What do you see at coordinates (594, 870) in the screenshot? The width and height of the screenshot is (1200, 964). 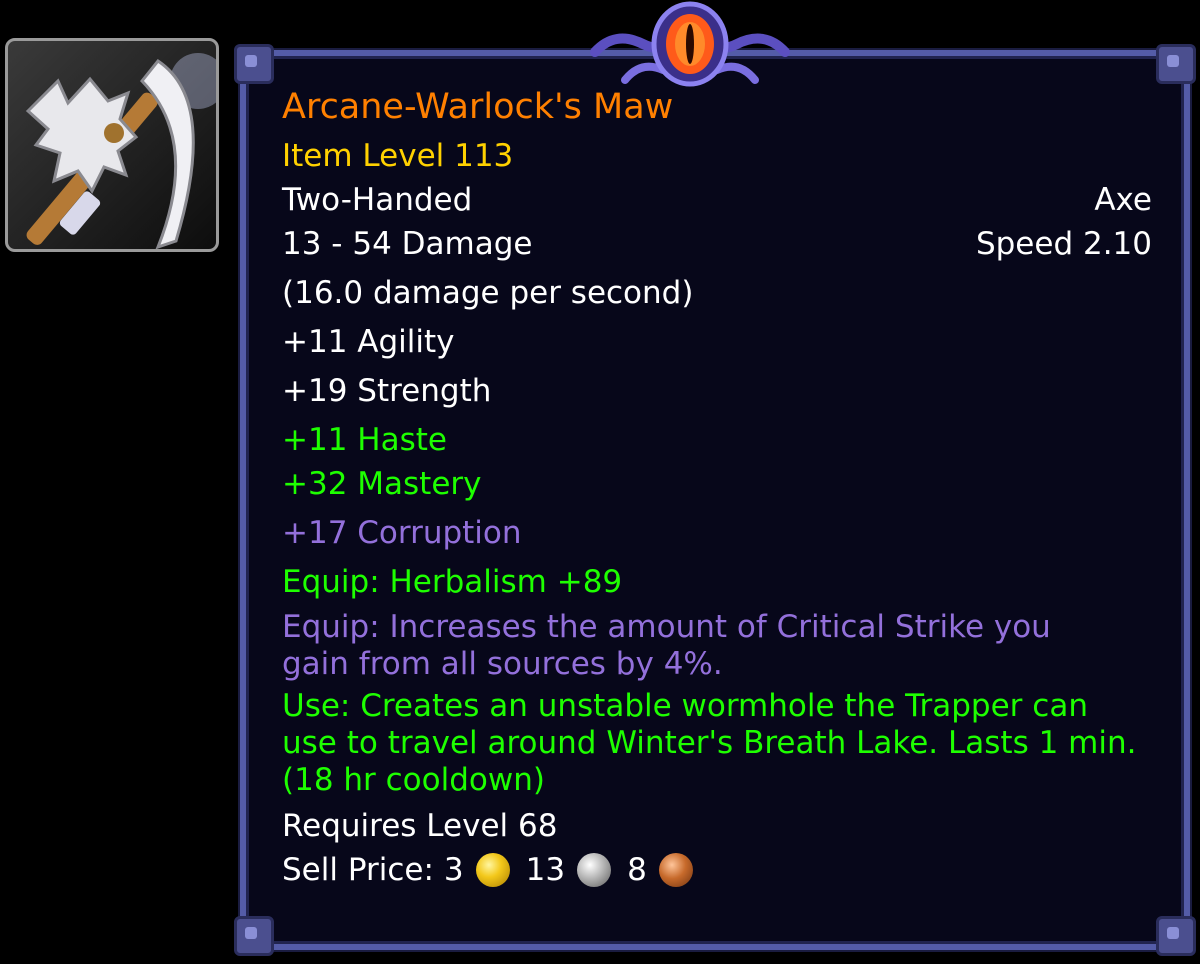 I see `silver-coin-icon` at bounding box center [594, 870].